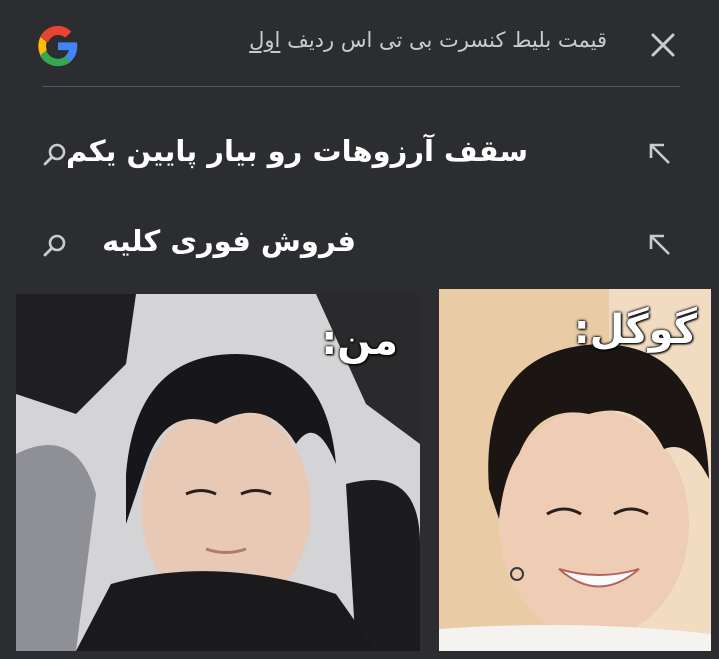 This screenshot has height=659, width=719. What do you see at coordinates (359, 244) in the screenshot?
I see `suggestion-item: فروش فوری کلیه` at bounding box center [359, 244].